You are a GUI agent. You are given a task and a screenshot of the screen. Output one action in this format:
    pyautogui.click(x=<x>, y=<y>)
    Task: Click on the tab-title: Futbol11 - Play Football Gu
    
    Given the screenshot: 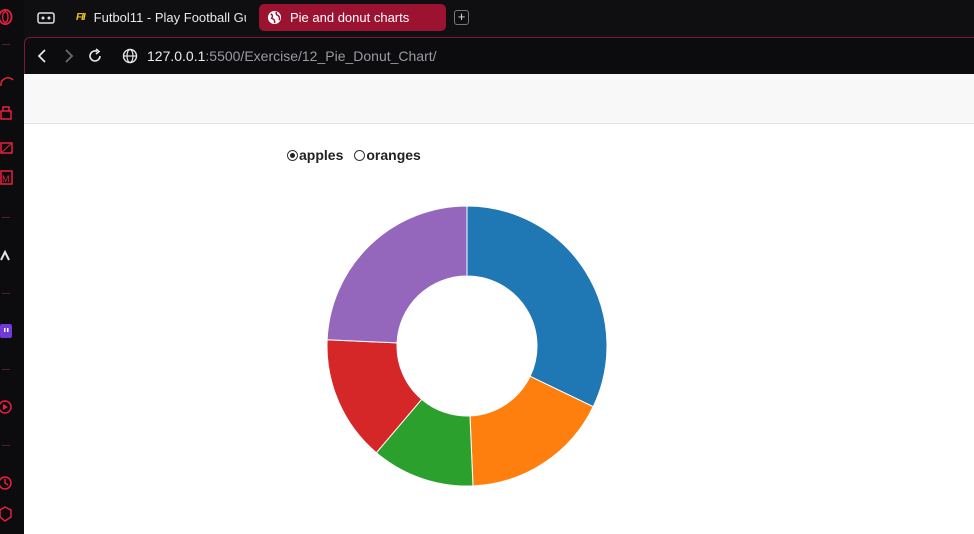 What is the action you would take?
    pyautogui.click(x=169, y=17)
    